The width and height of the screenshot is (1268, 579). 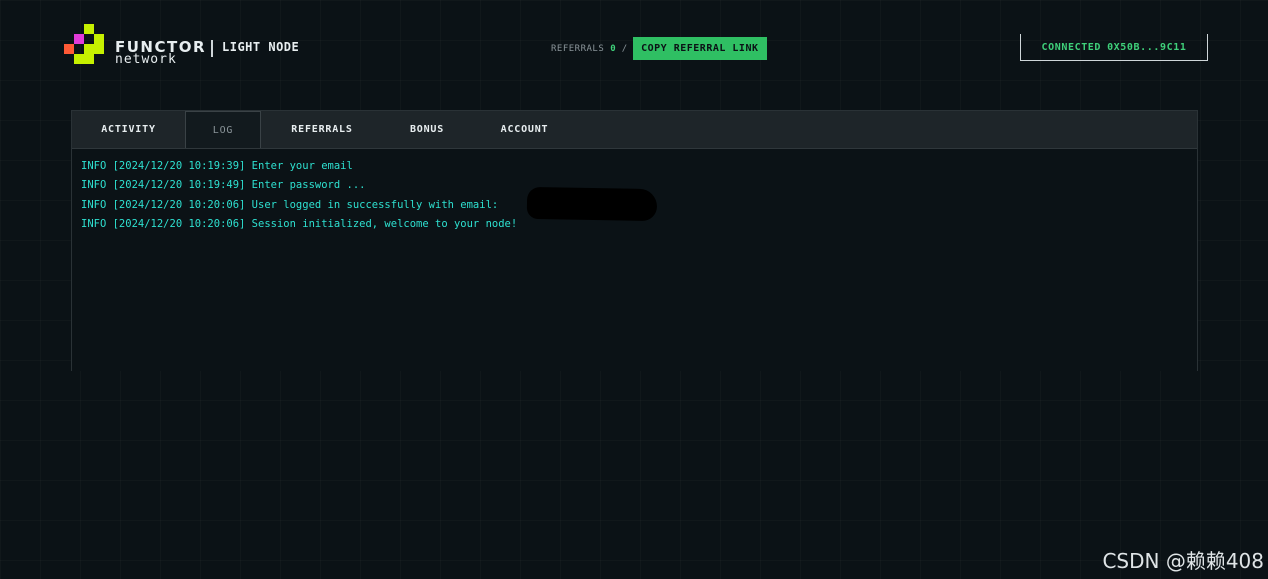 I want to click on wallet-connected-button: CONNECTED 0X50B...9C11, so click(x=1114, y=47).